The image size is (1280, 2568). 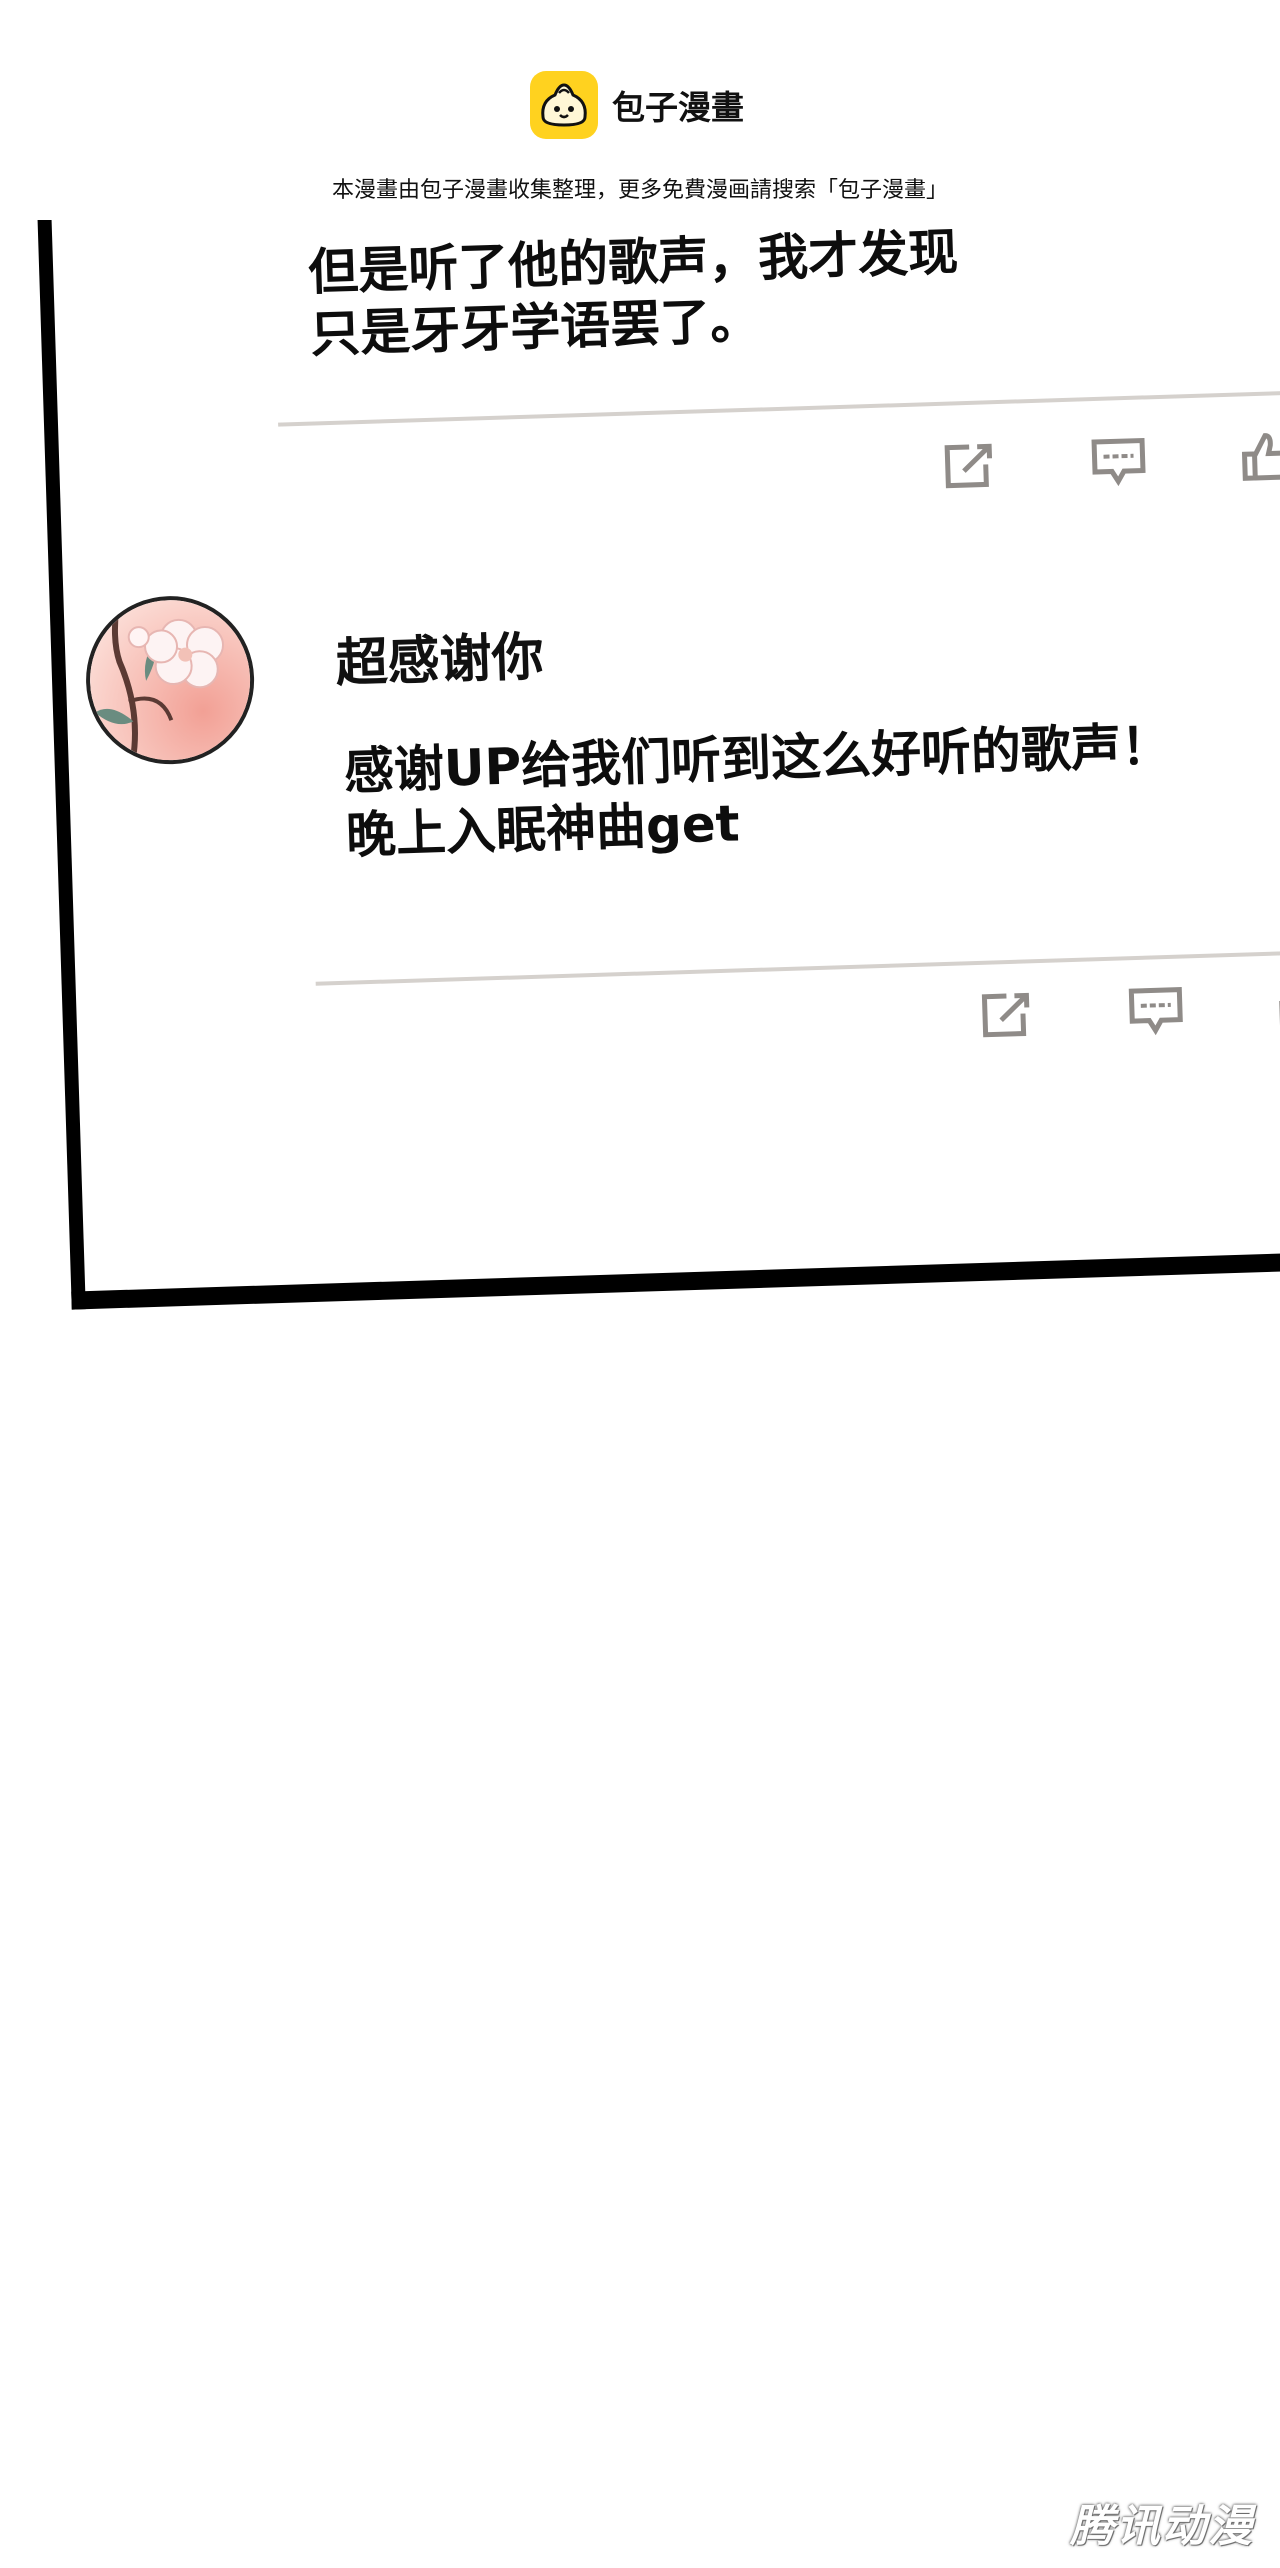 What do you see at coordinates (543, 829) in the screenshot?
I see `comment-2-line-2: 晚上入眠神曲get` at bounding box center [543, 829].